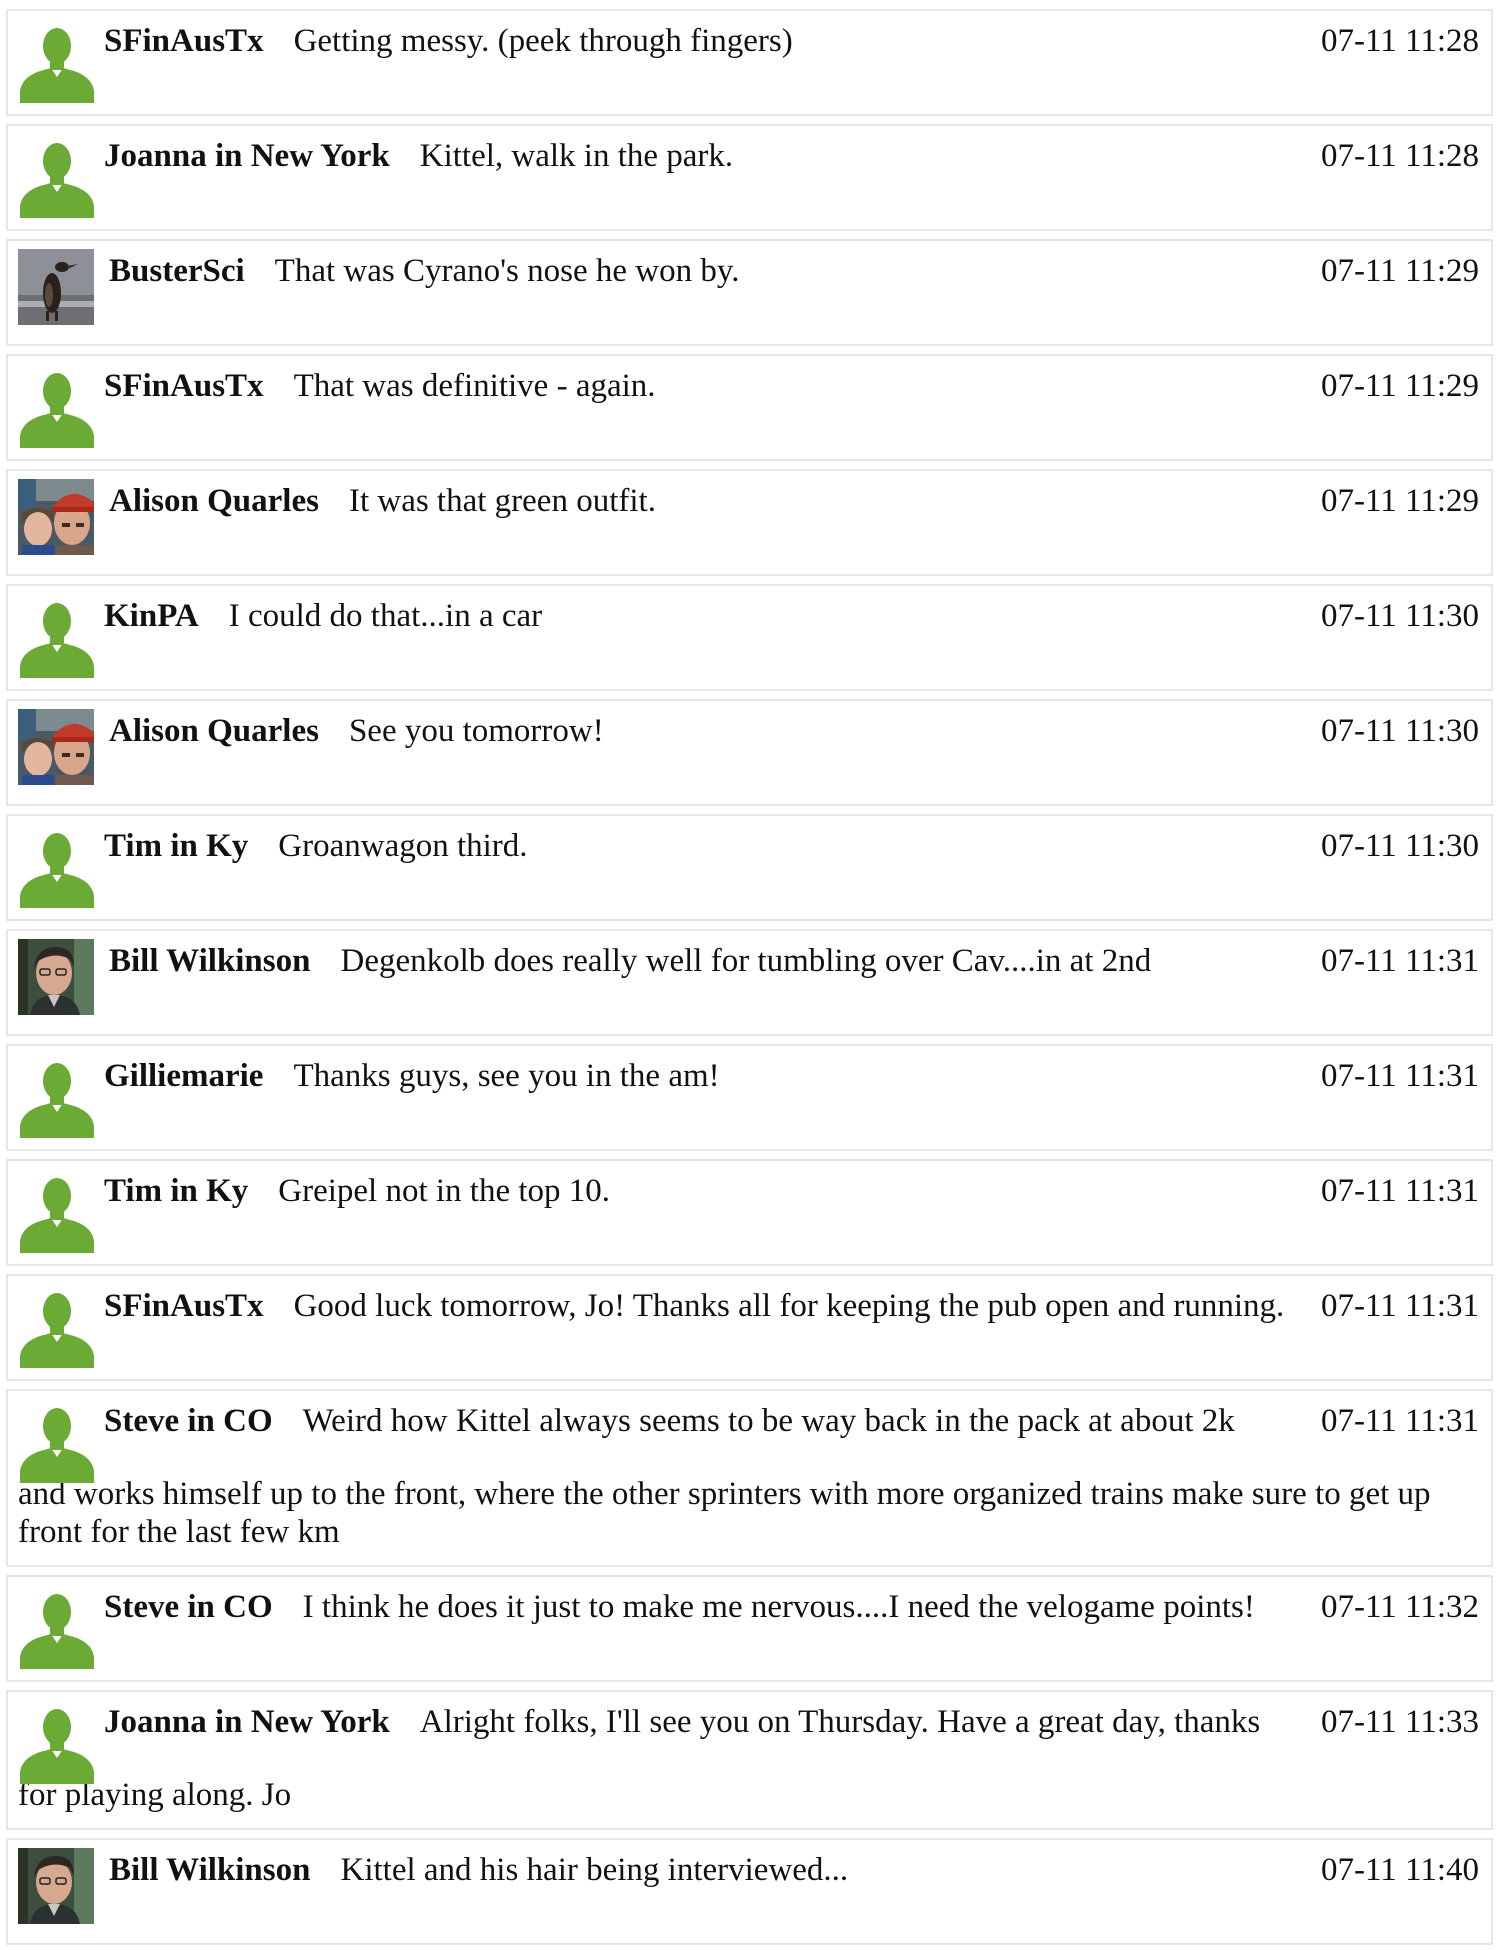 The width and height of the screenshot is (1499, 1950). What do you see at coordinates (1400, 156) in the screenshot?
I see `timestamp: 07-11 11:28` at bounding box center [1400, 156].